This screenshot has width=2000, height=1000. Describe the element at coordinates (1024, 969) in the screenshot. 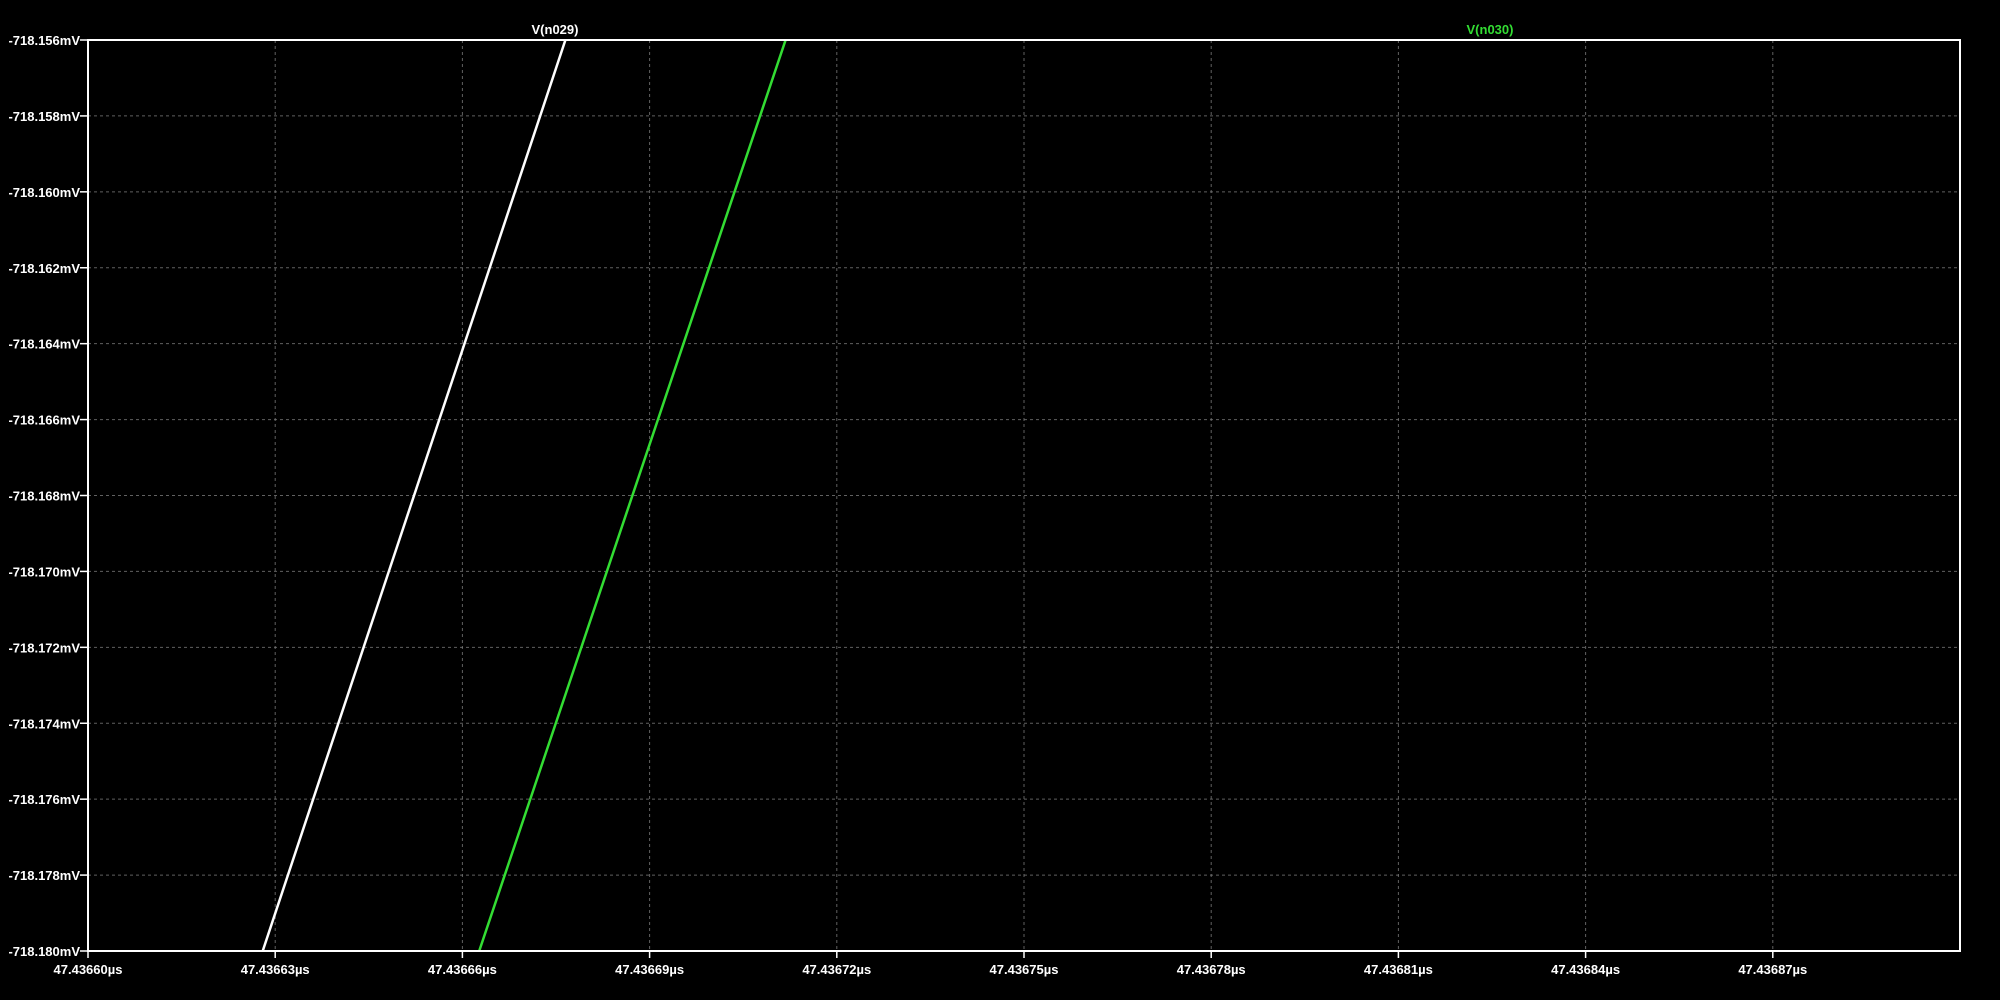

I see `x-tick-label: 47.43675µs` at that location.